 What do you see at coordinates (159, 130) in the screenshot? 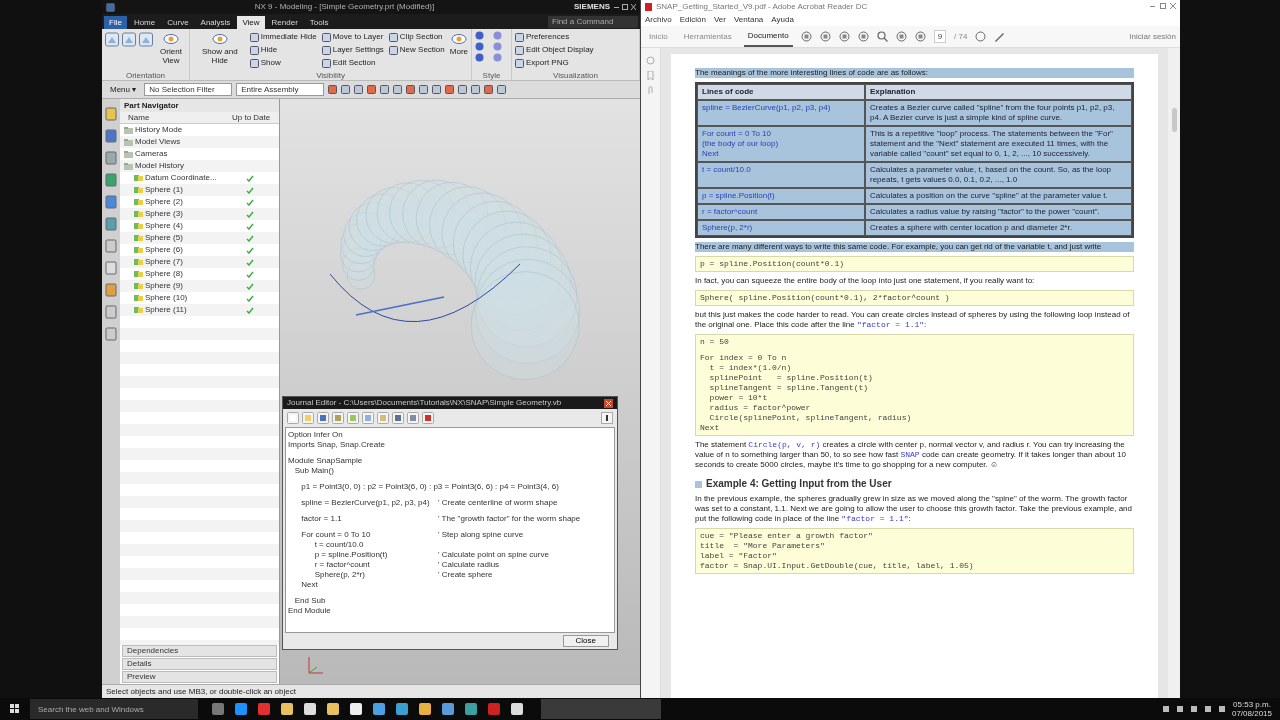
I see `tree-item: History Mode` at bounding box center [159, 130].